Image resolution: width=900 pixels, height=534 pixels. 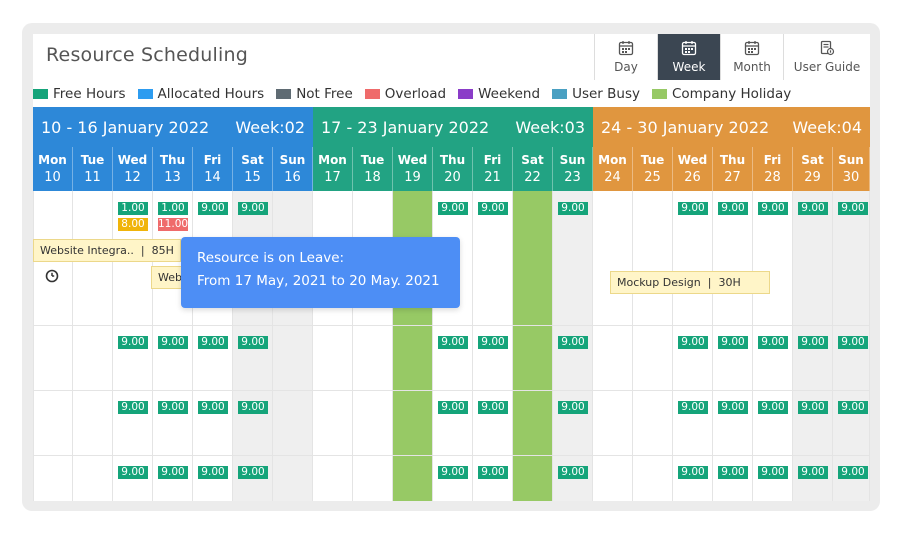 What do you see at coordinates (213, 169) in the screenshot?
I see `day-header: Fri 14` at bounding box center [213, 169].